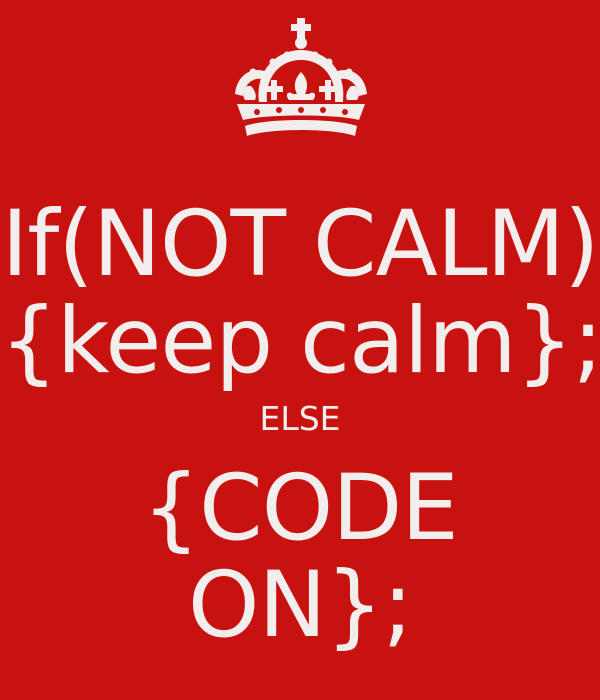 This screenshot has width=600, height=700. I want to click on headline-line-4: {CODE, so click(300, 508).